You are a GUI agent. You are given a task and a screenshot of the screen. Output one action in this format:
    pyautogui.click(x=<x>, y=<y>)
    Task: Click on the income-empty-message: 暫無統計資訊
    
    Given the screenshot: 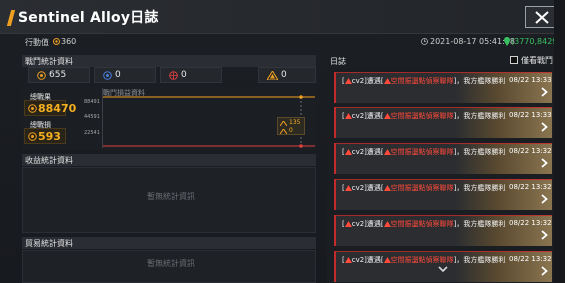 What is the action you would take?
    pyautogui.click(x=171, y=196)
    